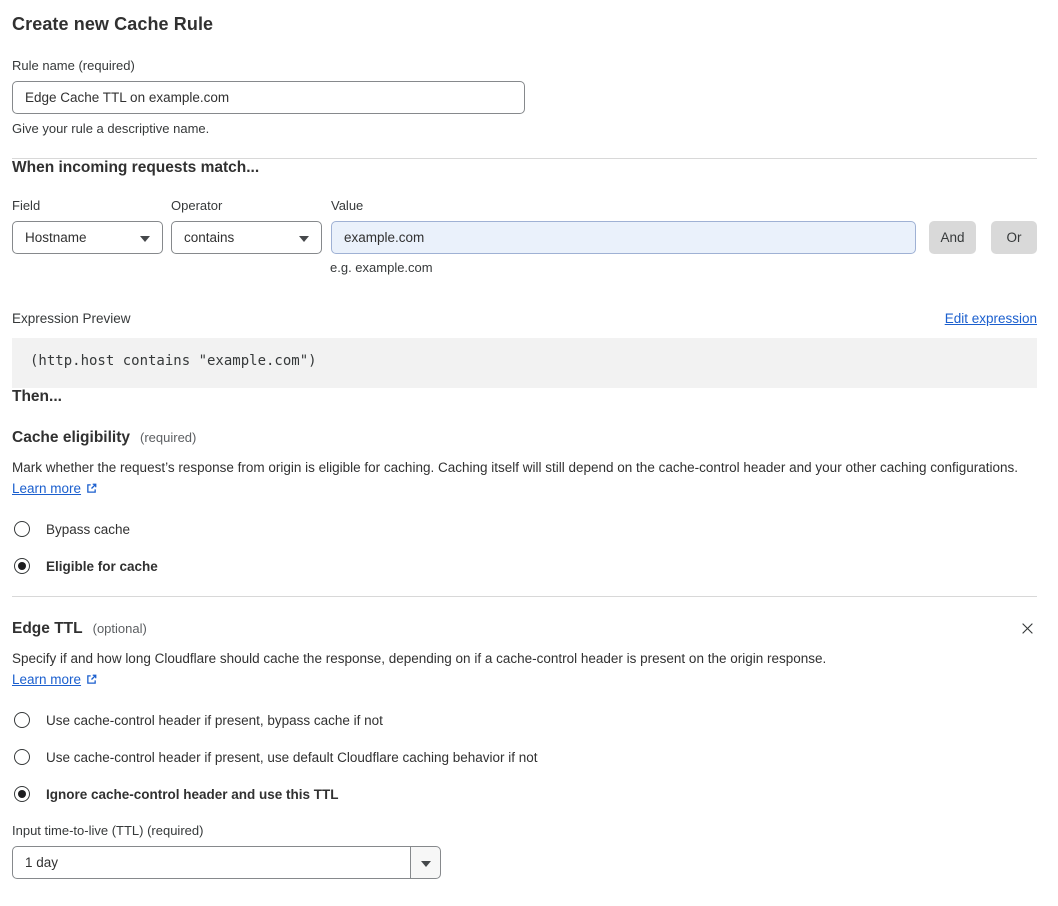 This screenshot has width=1058, height=906. I want to click on cache-eligibility-qualifier: (required), so click(168, 437).